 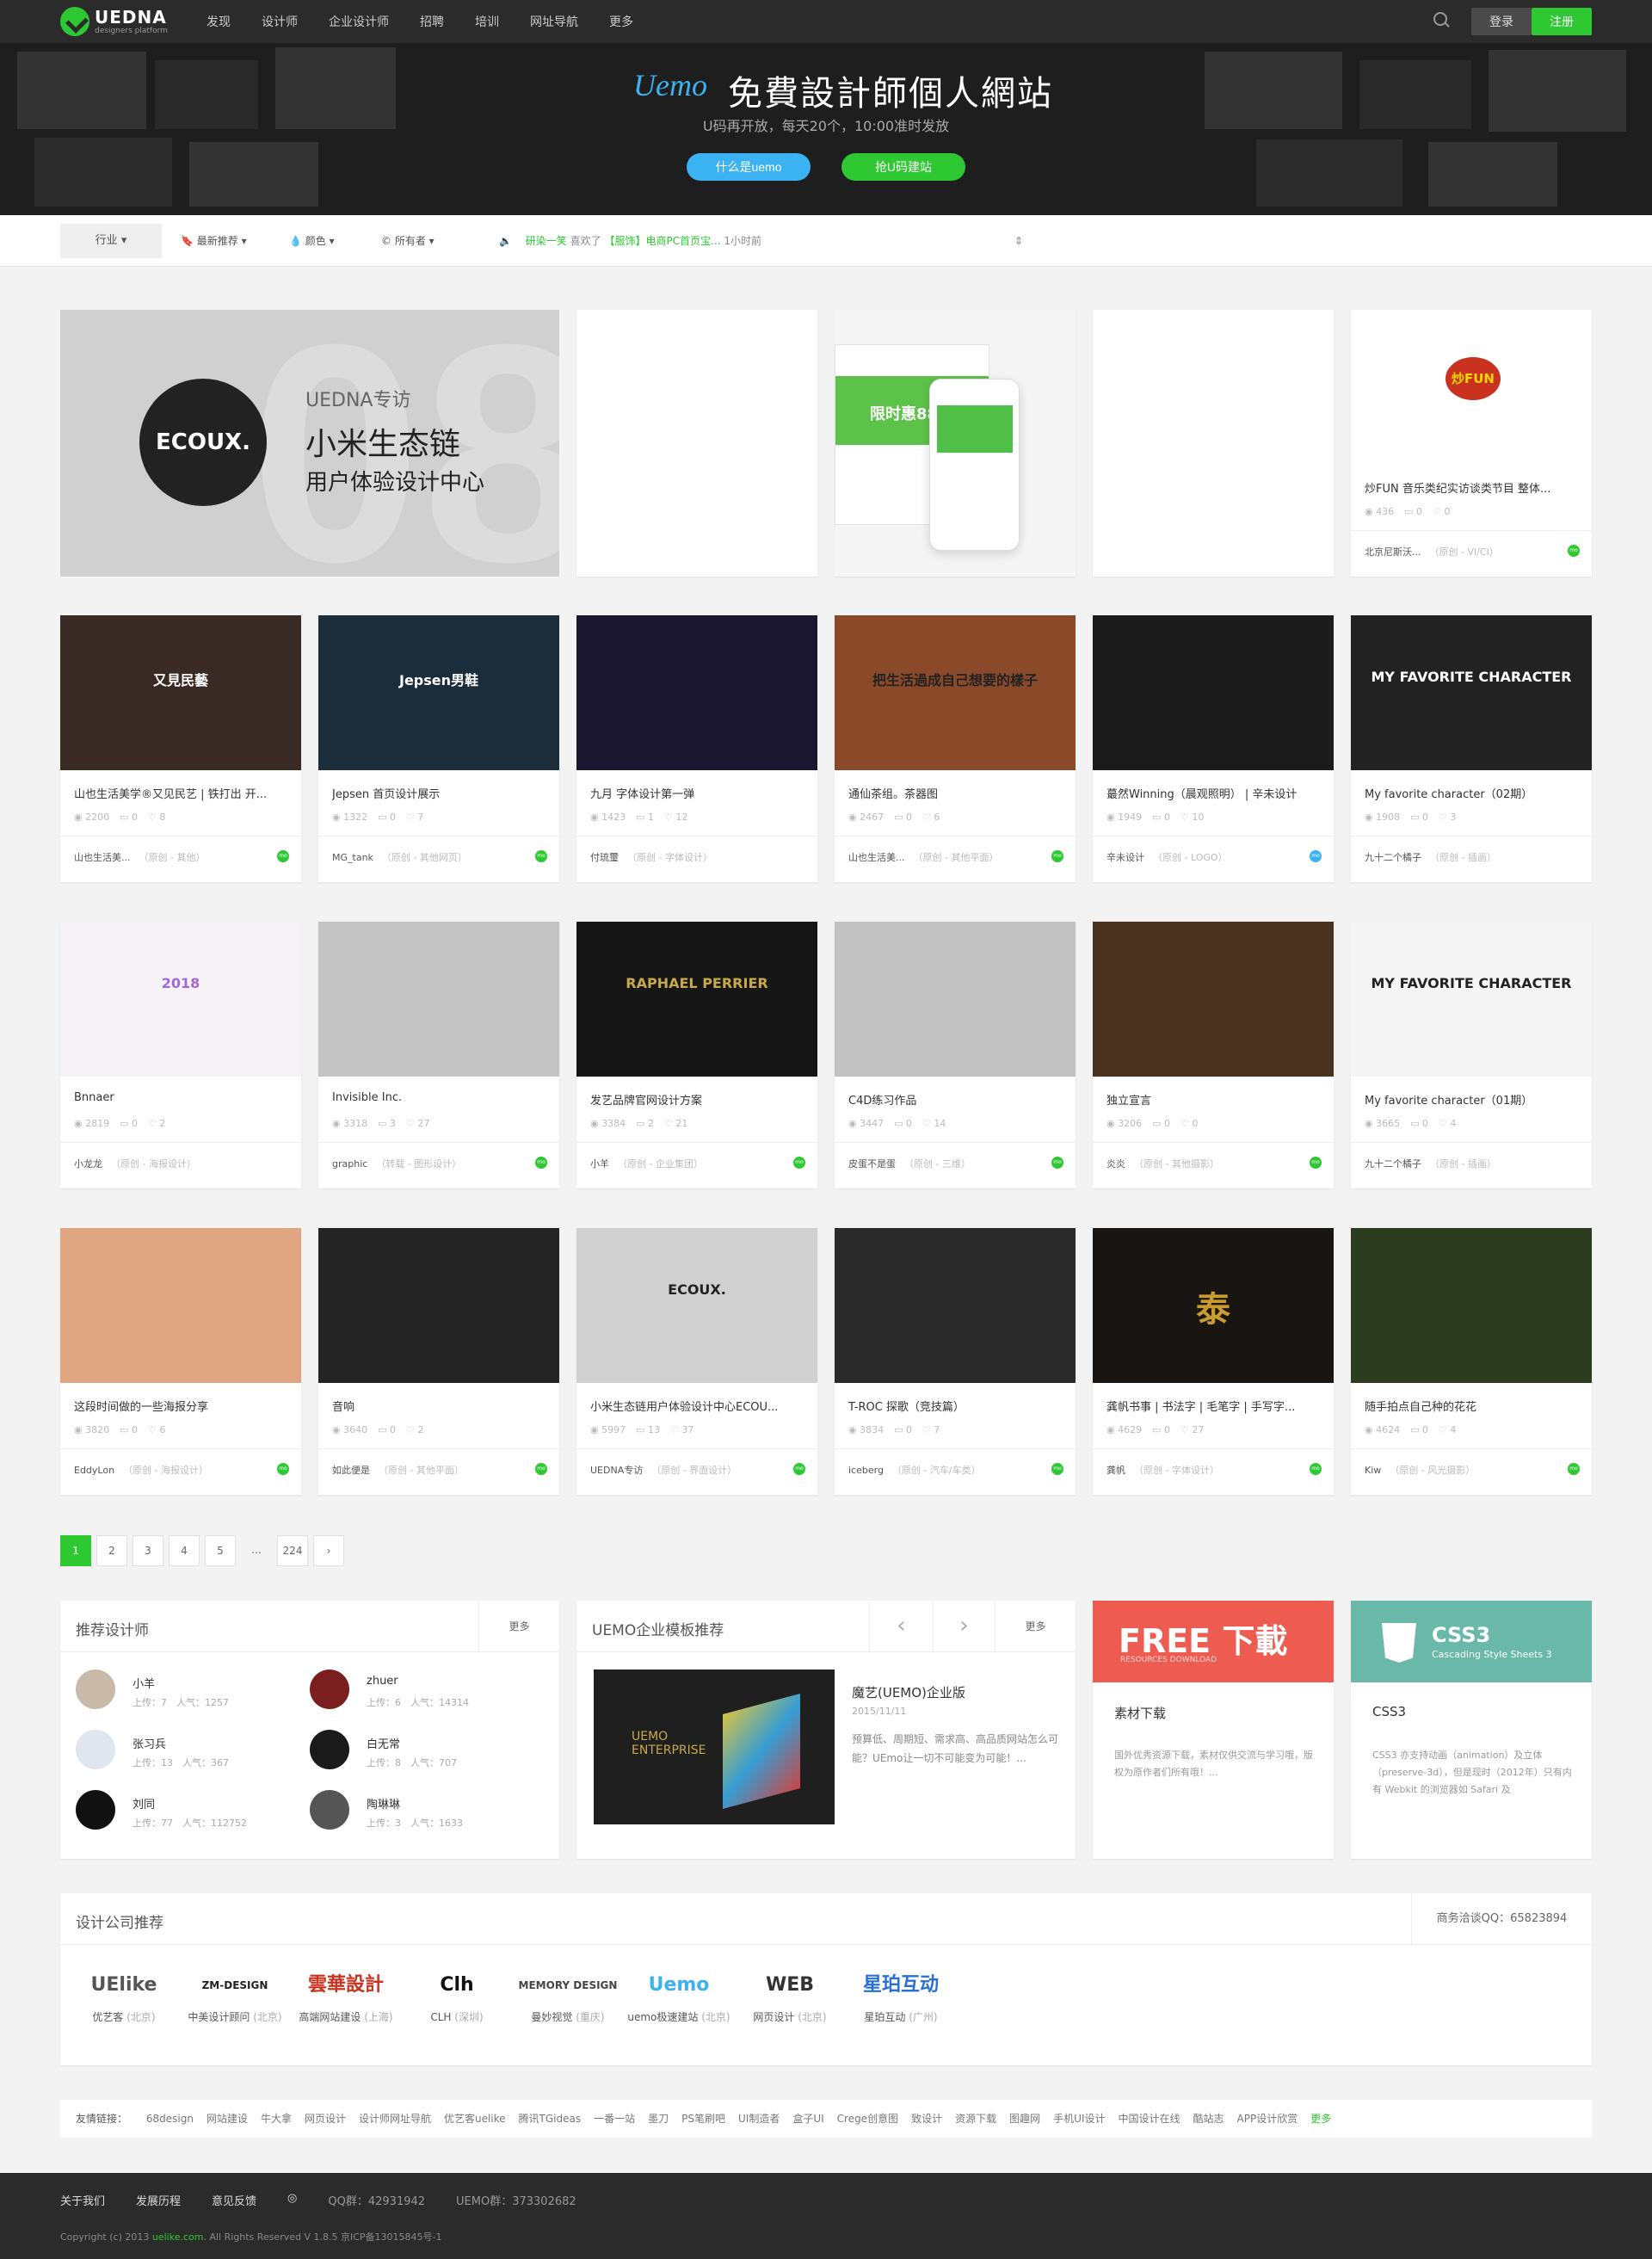 What do you see at coordinates (82, 2200) in the screenshot?
I see `footer-about: 关于我们` at bounding box center [82, 2200].